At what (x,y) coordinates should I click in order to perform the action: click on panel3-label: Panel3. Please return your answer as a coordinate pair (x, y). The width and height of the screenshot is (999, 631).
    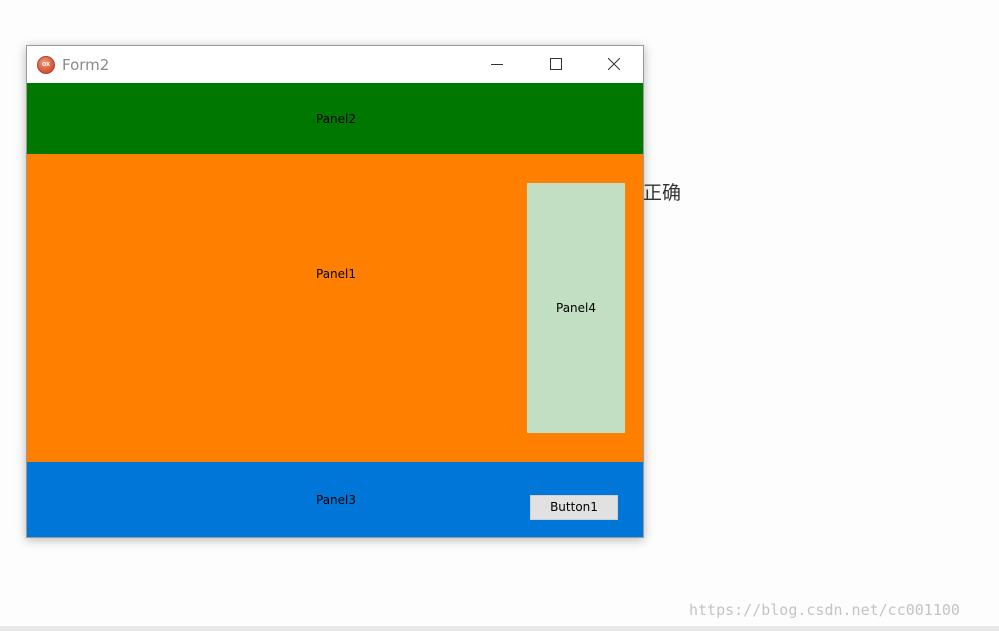
    Looking at the image, I should click on (336, 500).